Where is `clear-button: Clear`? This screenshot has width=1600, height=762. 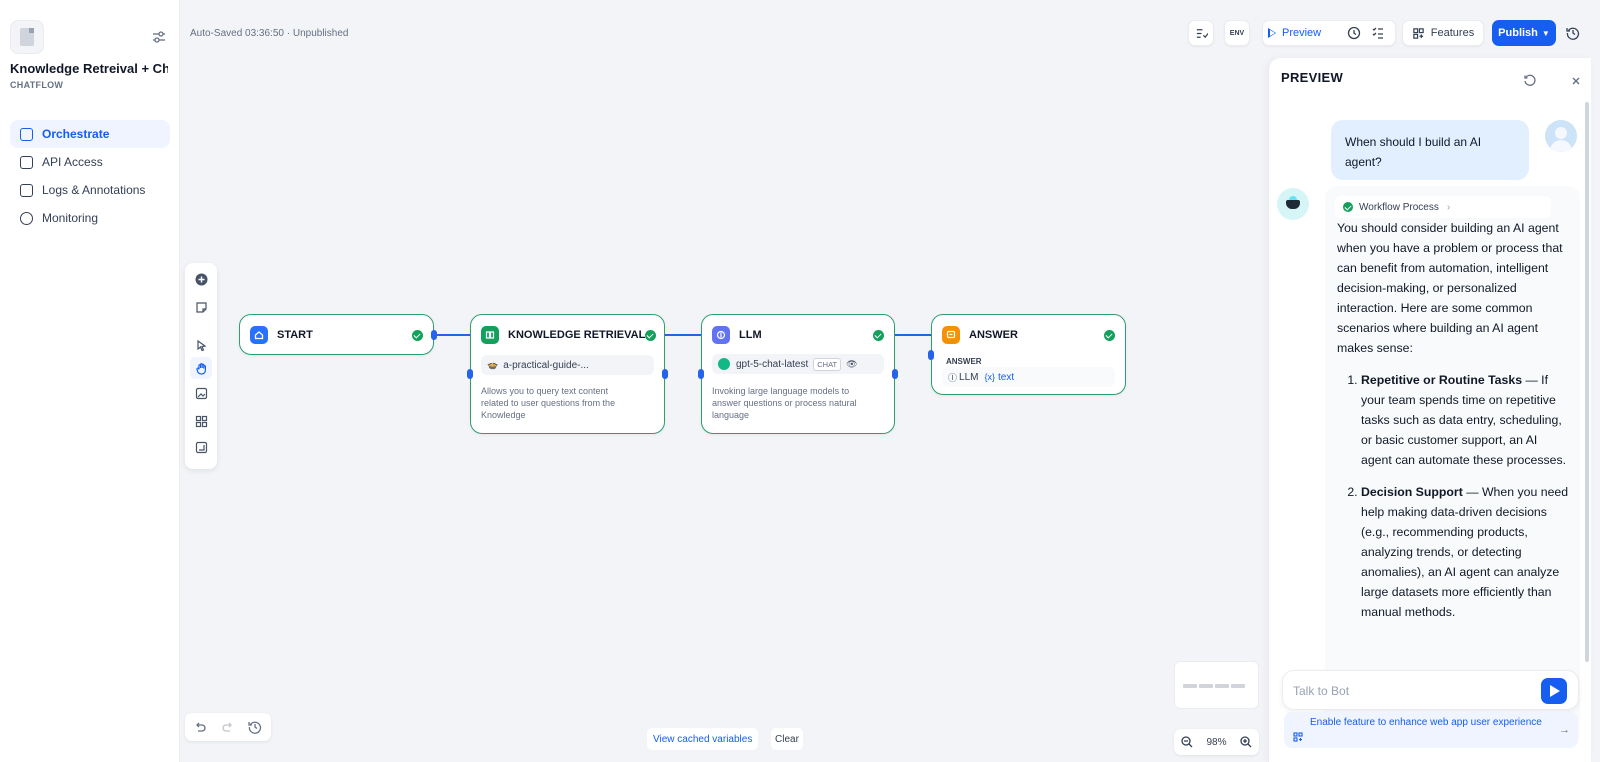
clear-button: Clear is located at coordinates (787, 739).